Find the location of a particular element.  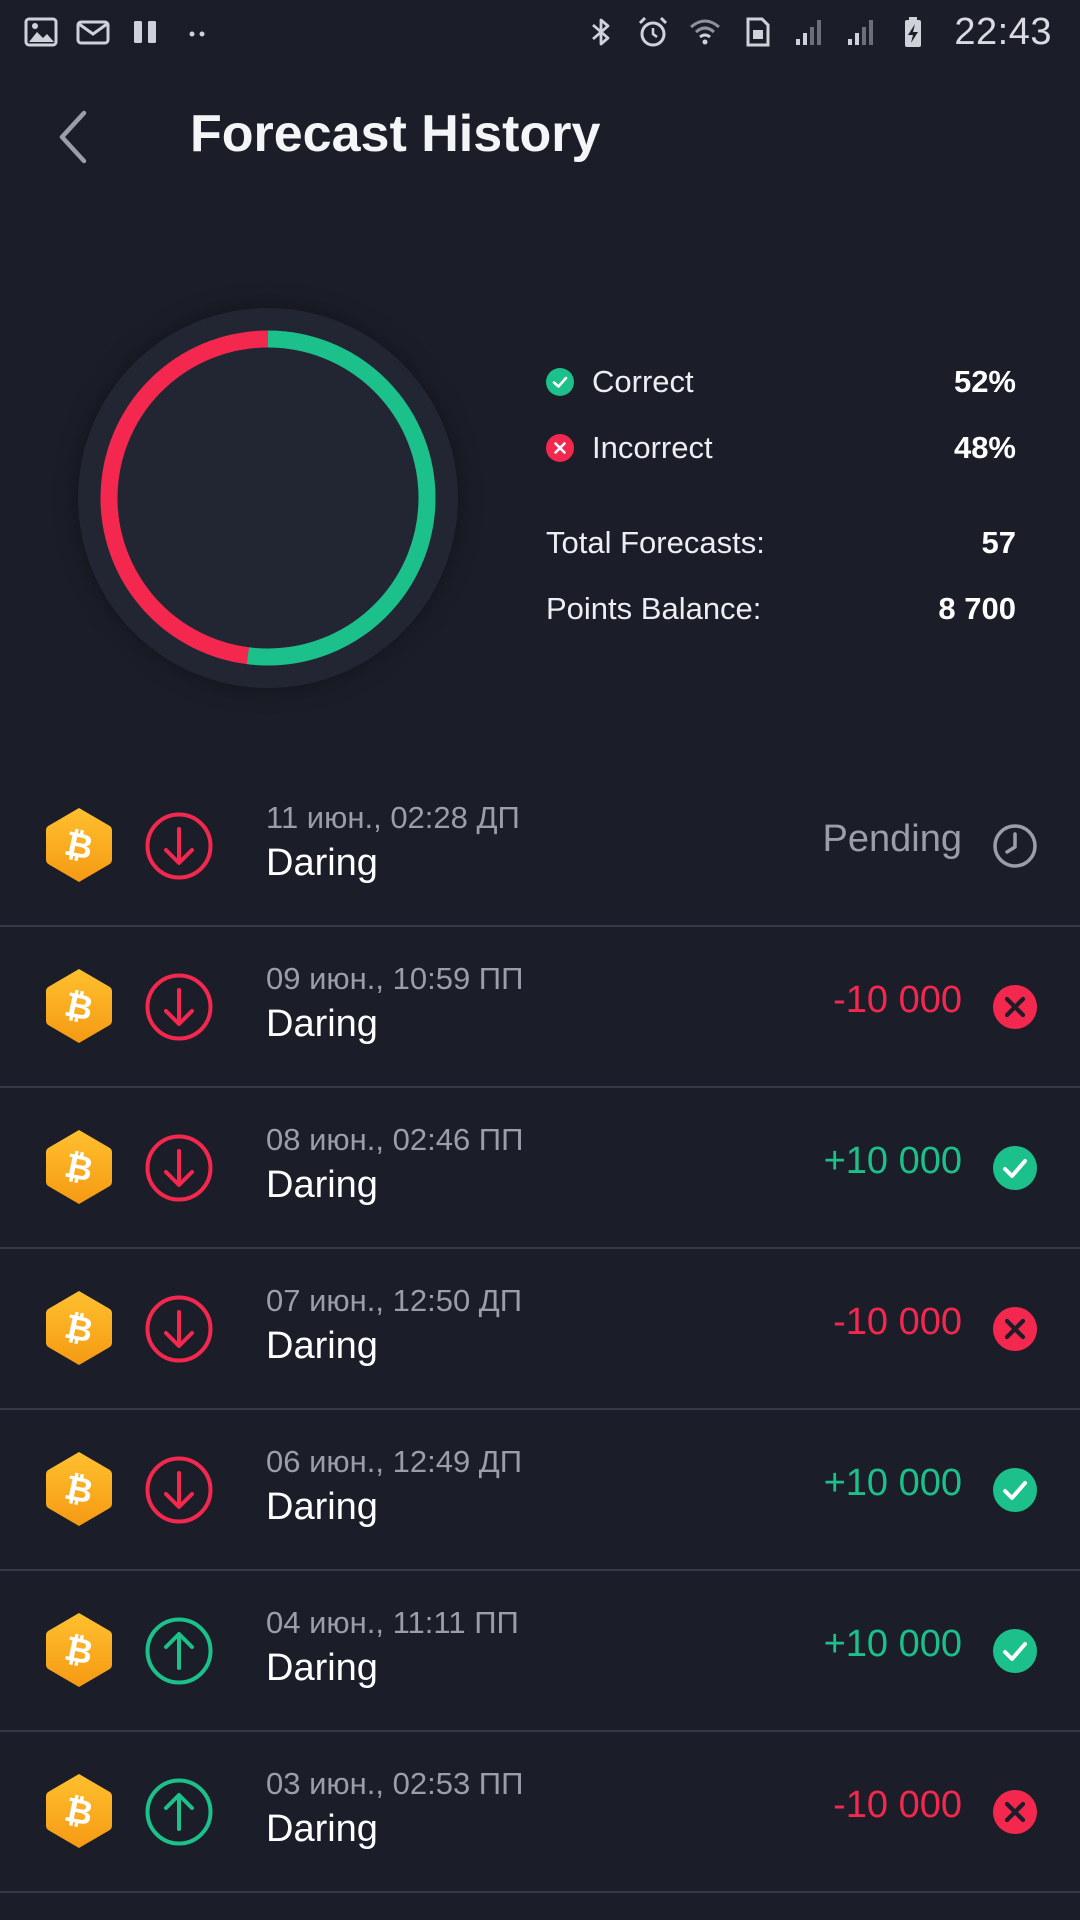

accuracy-donut-chart is located at coordinates (268, 498).